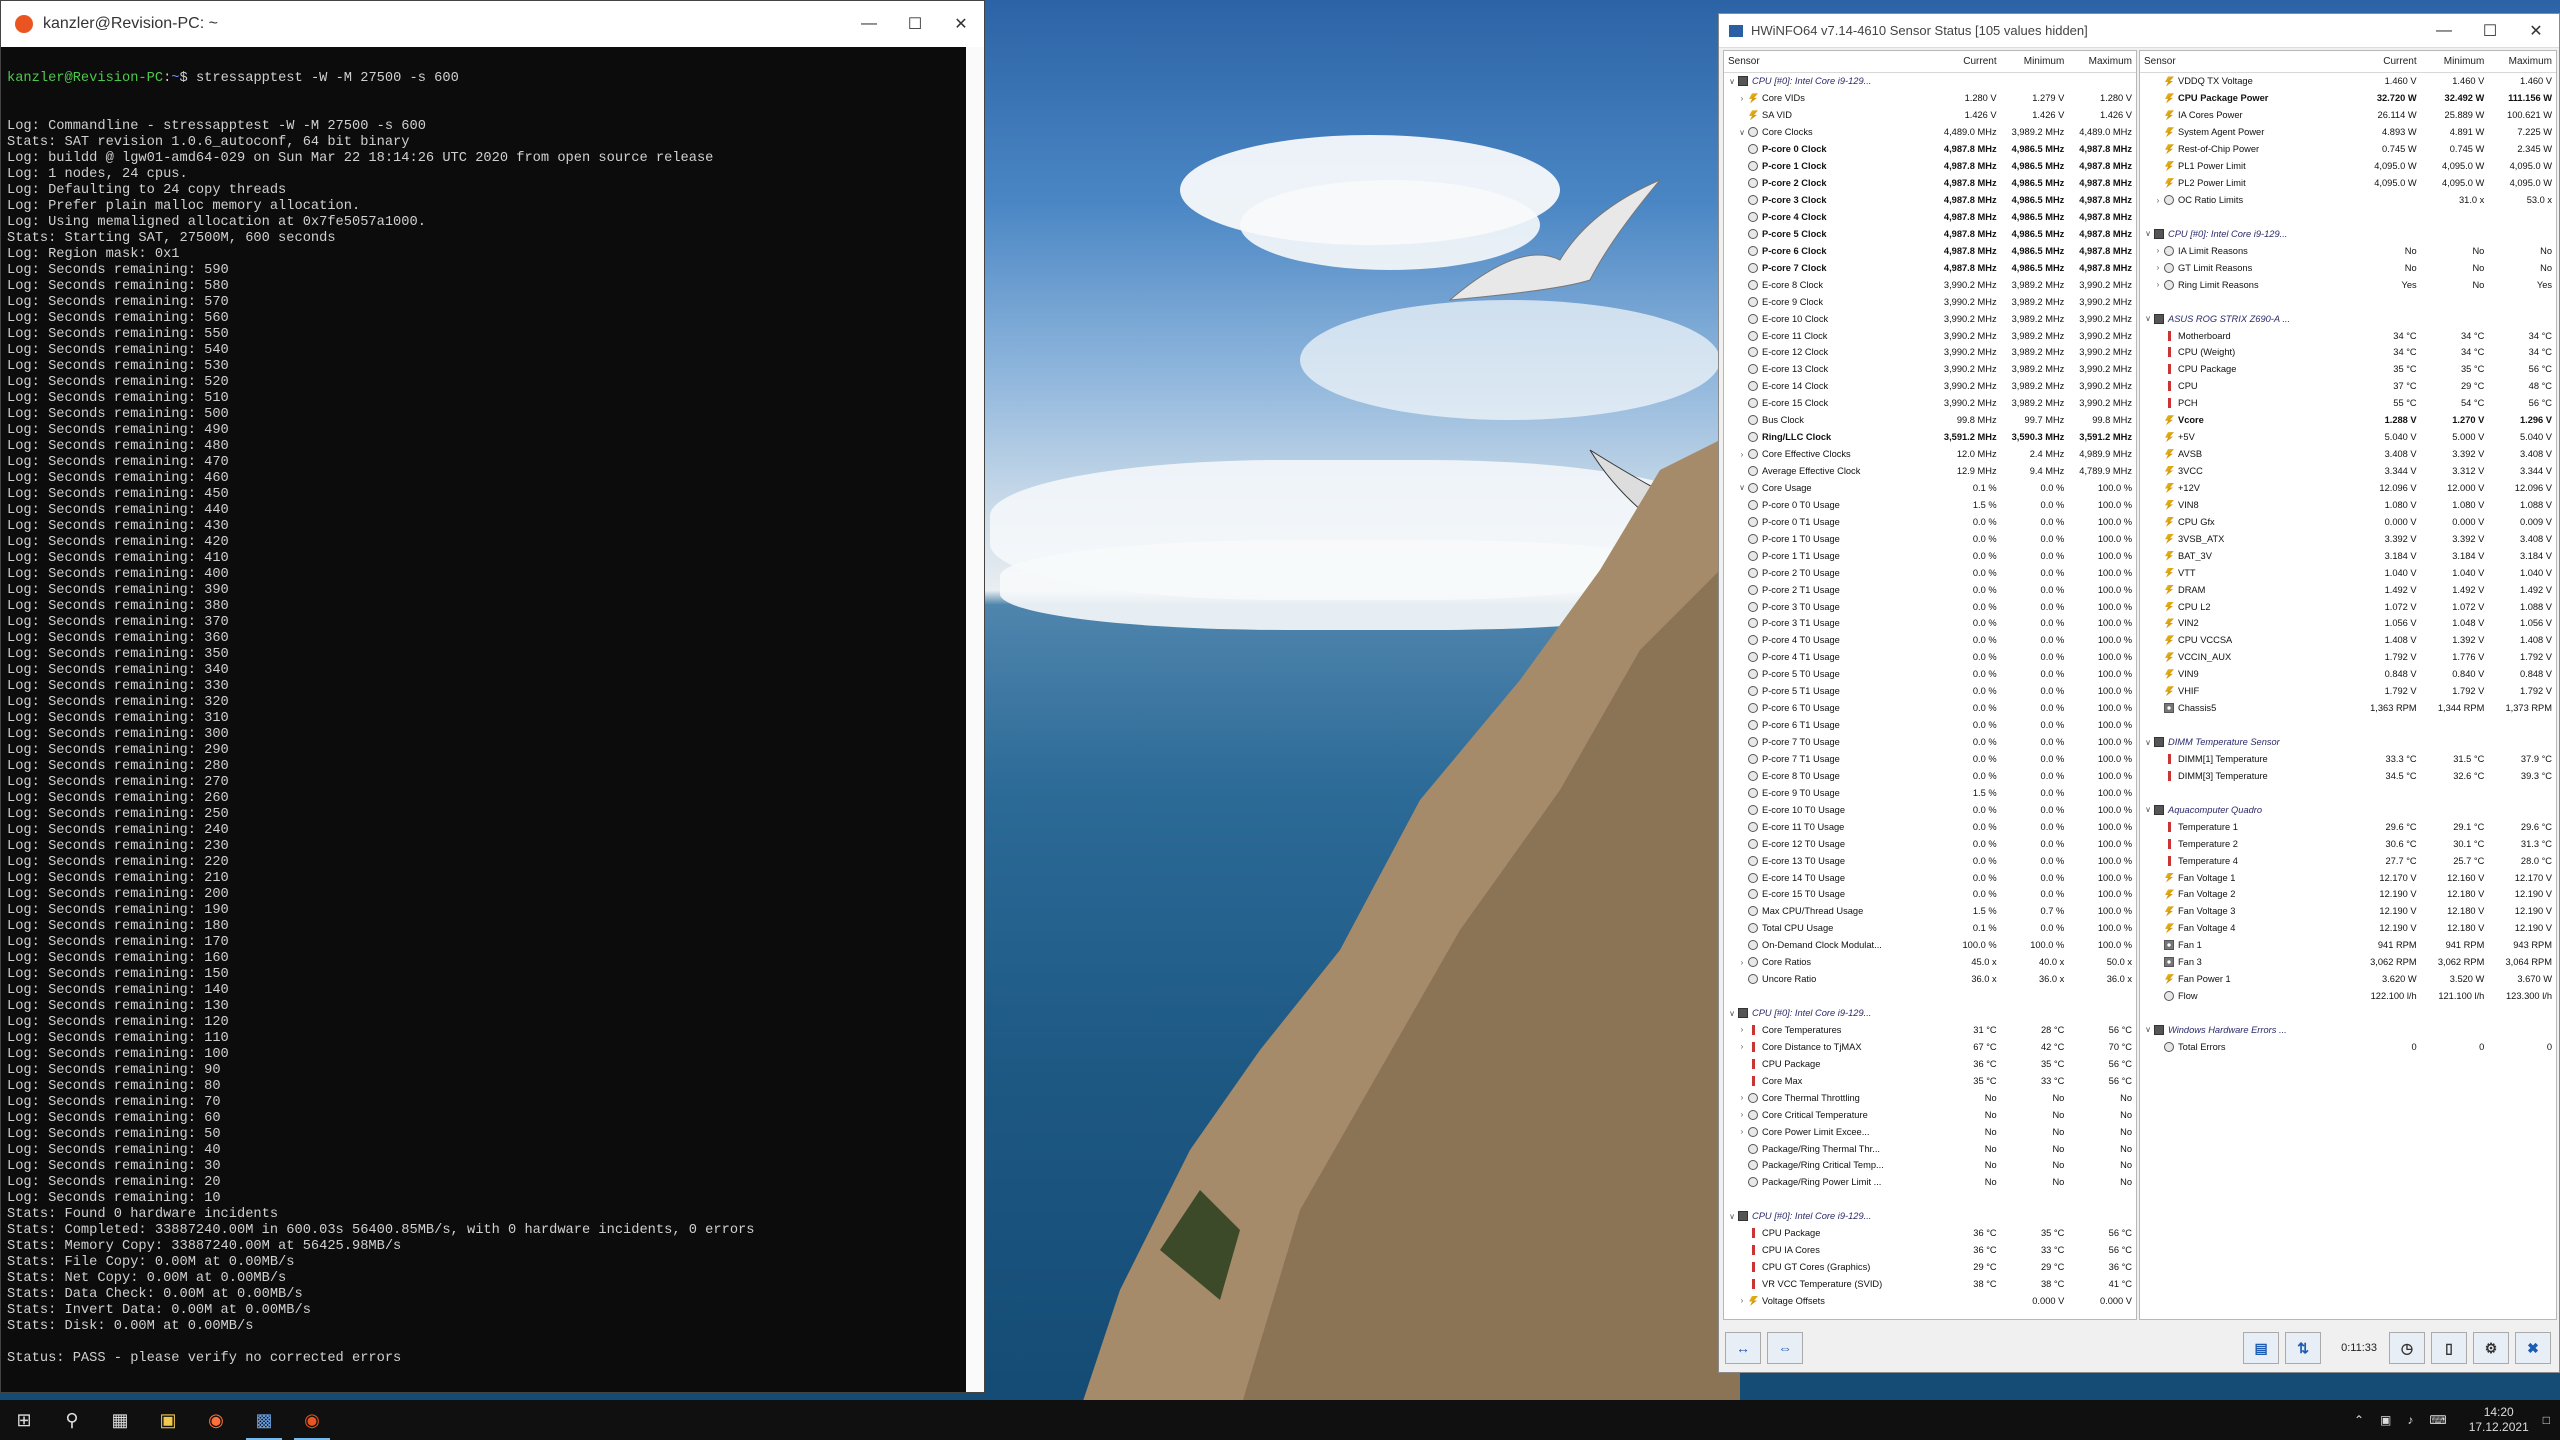 Image resolution: width=2560 pixels, height=1440 pixels. I want to click on sensor-row: P-core 3 T0 Usage 0.0 % 0.0 % 100.0 %, so click(1930, 606).